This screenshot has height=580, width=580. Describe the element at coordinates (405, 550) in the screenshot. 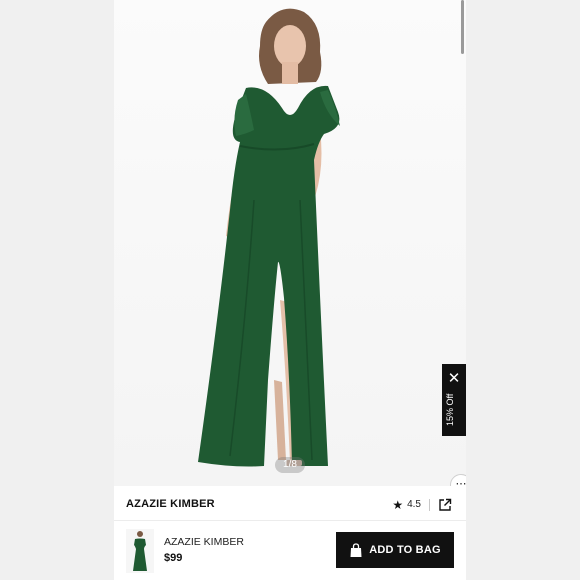

I see `add-to-bag-label: ADD TO BAG` at that location.